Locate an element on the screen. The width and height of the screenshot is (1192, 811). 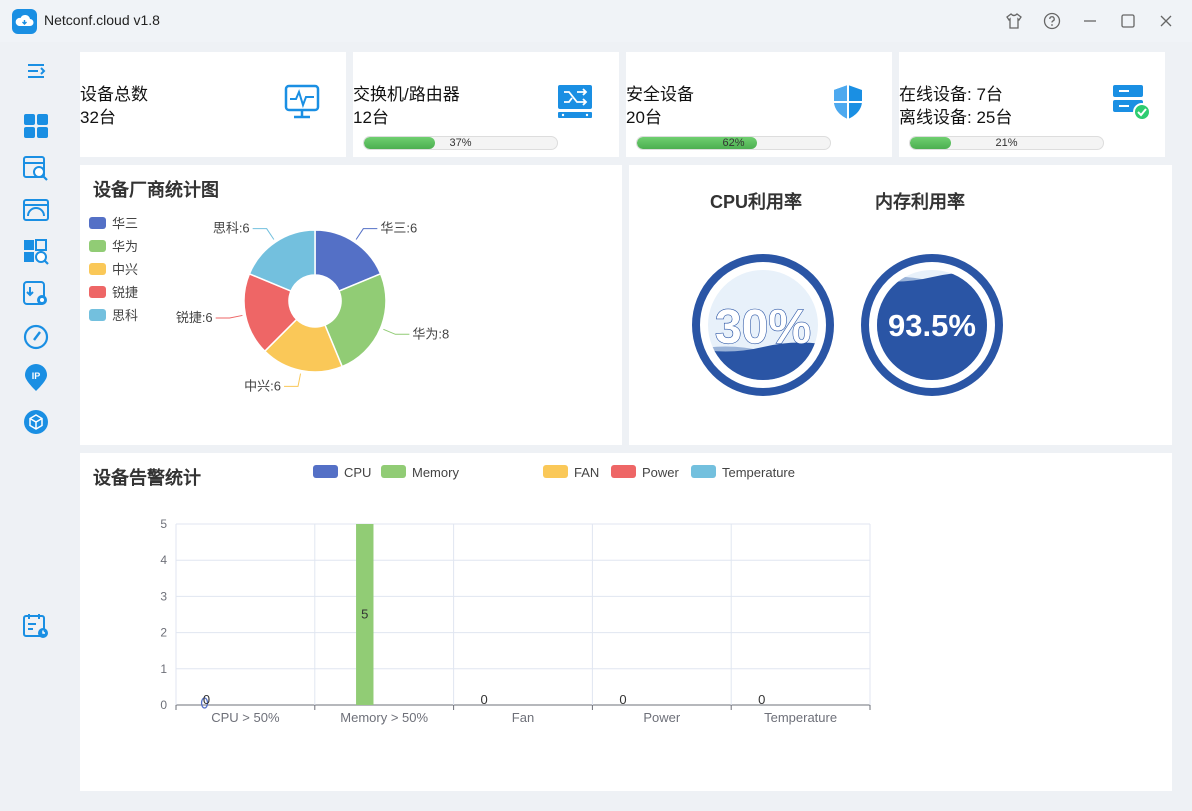
bar-data-label: 5 is located at coordinates (364, 614).